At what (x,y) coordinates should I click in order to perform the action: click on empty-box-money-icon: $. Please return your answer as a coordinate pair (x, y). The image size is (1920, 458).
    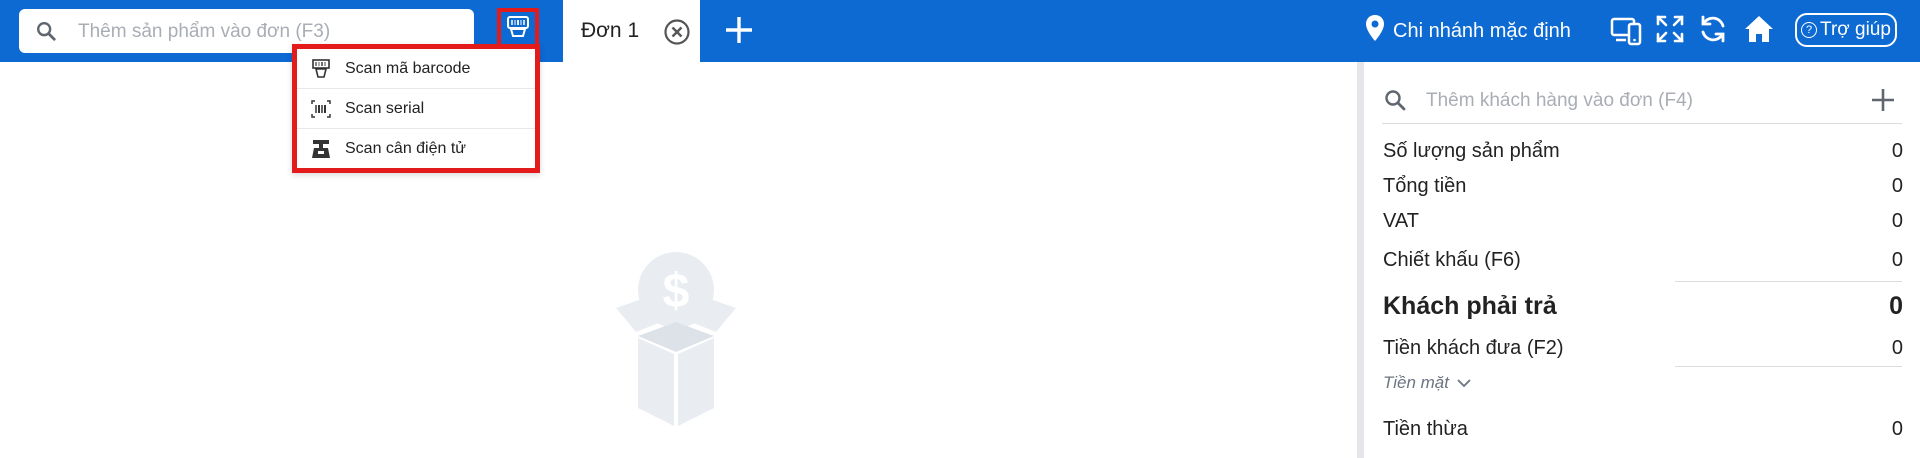
    Looking at the image, I should click on (676, 342).